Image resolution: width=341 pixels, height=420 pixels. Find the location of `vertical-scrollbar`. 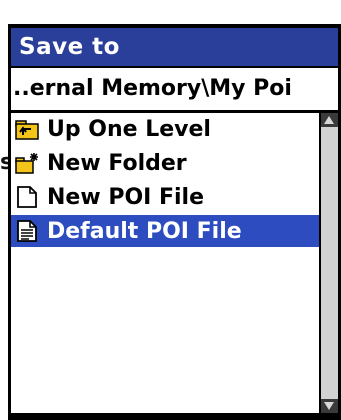

vertical-scrollbar is located at coordinates (329, 263).